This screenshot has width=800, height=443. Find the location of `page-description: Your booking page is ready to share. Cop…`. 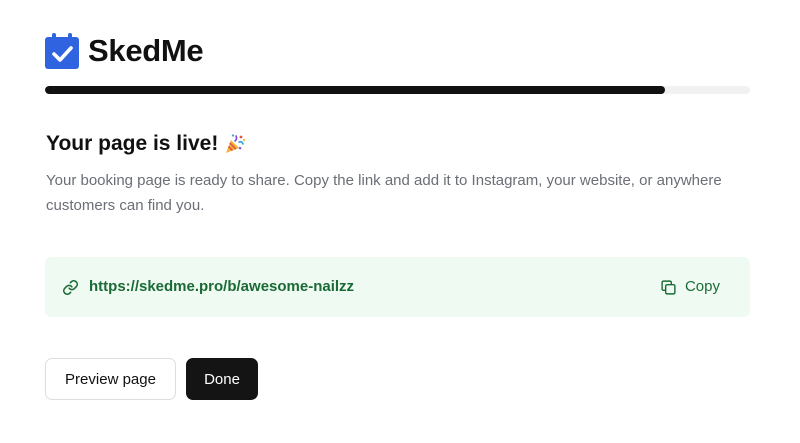

page-description: Your booking page is ready to share. Cop… is located at coordinates (384, 193).